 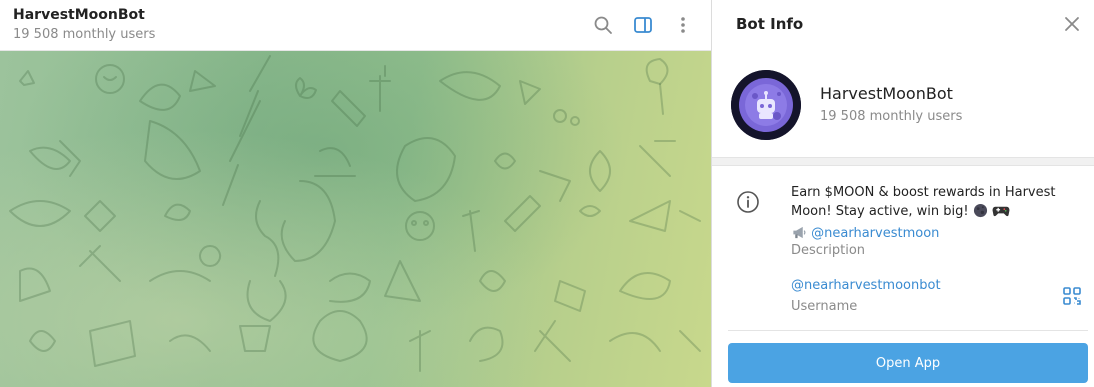 I want to click on info-icon, so click(x=748, y=202).